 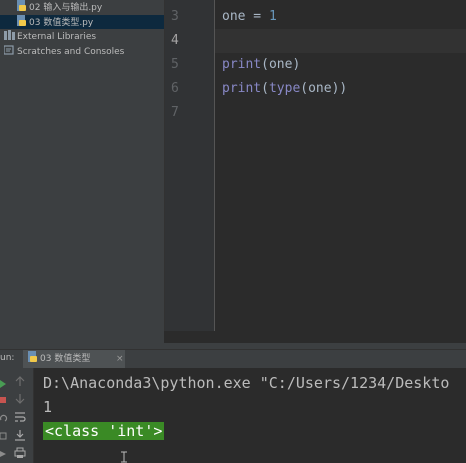 I want to click on line-number: 5, so click(x=175, y=64).